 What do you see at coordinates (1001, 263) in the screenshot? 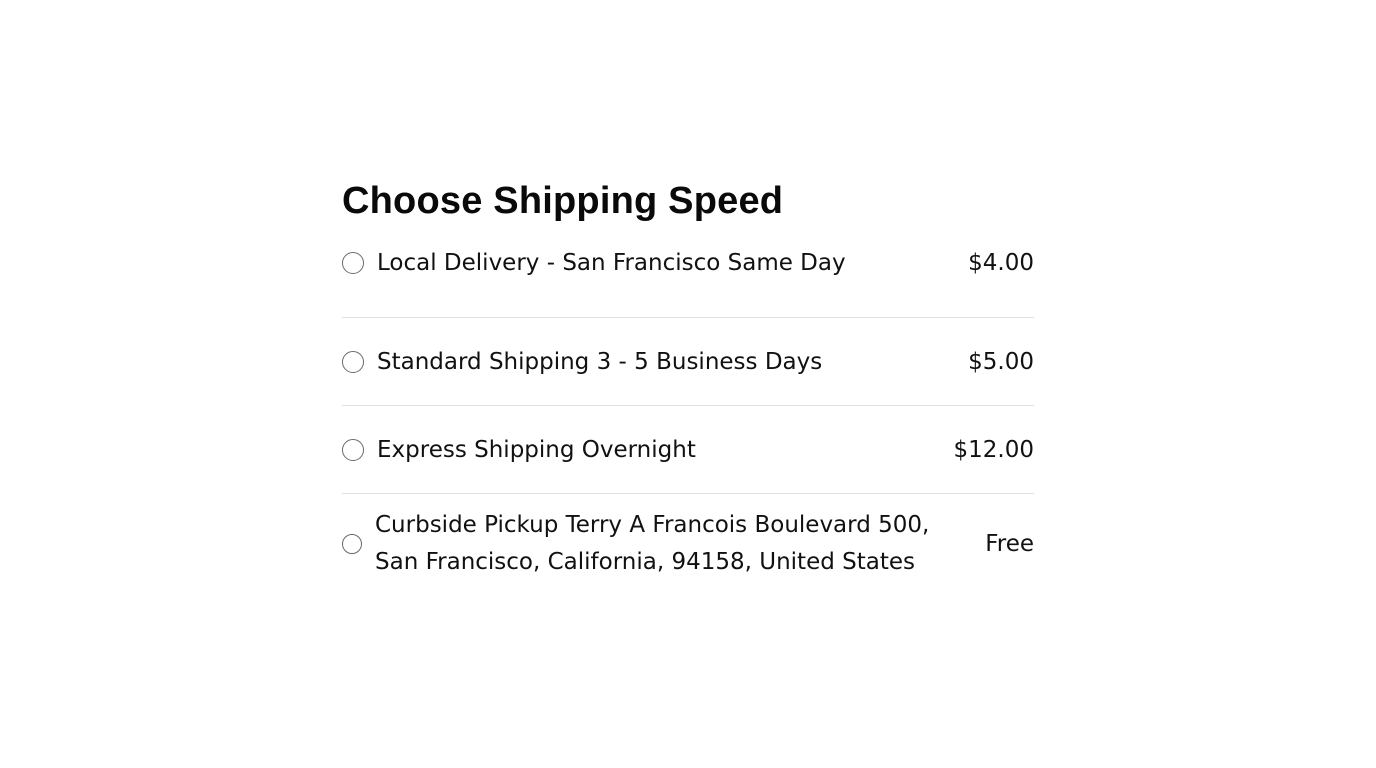
I see `option-price: $4.00` at bounding box center [1001, 263].